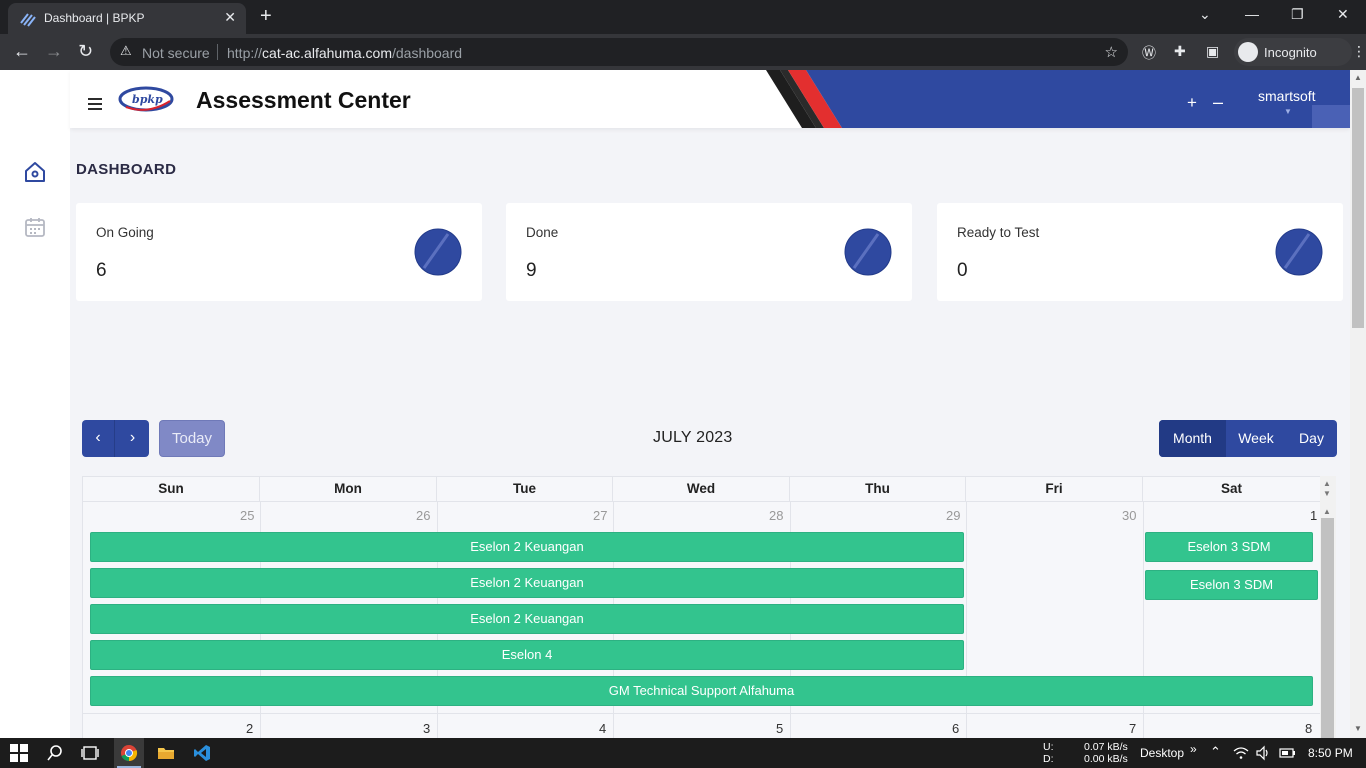 The width and height of the screenshot is (1366, 768). What do you see at coordinates (1106, 747) in the screenshot?
I see `net-up-value: 0.07 kB/s` at bounding box center [1106, 747].